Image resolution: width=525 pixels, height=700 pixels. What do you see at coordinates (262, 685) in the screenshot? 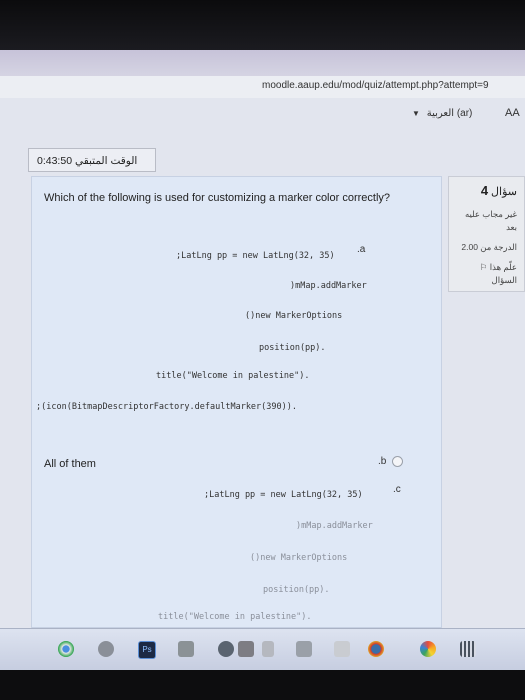
I see `monitor-bezel-bottom` at bounding box center [262, 685].